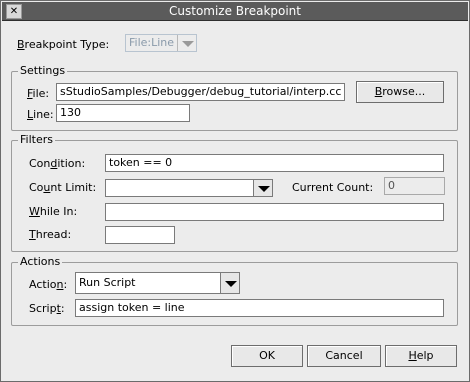 The width and height of the screenshot is (470, 382). I want to click on title-bar: ✕ Customize Breakpoint, so click(235, 11).